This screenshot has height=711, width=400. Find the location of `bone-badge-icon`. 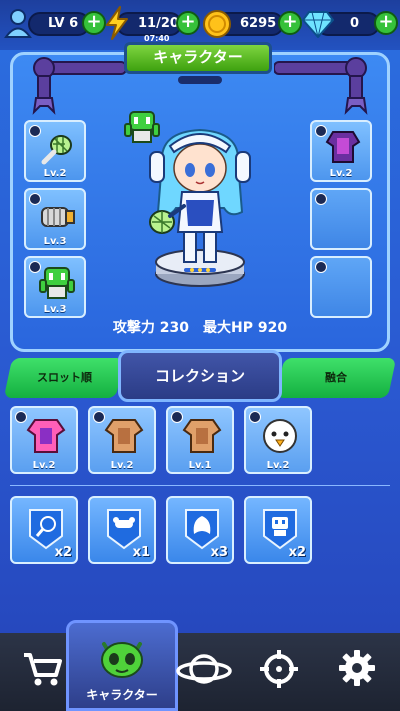

bone-badge-icon is located at coordinates (124, 529).